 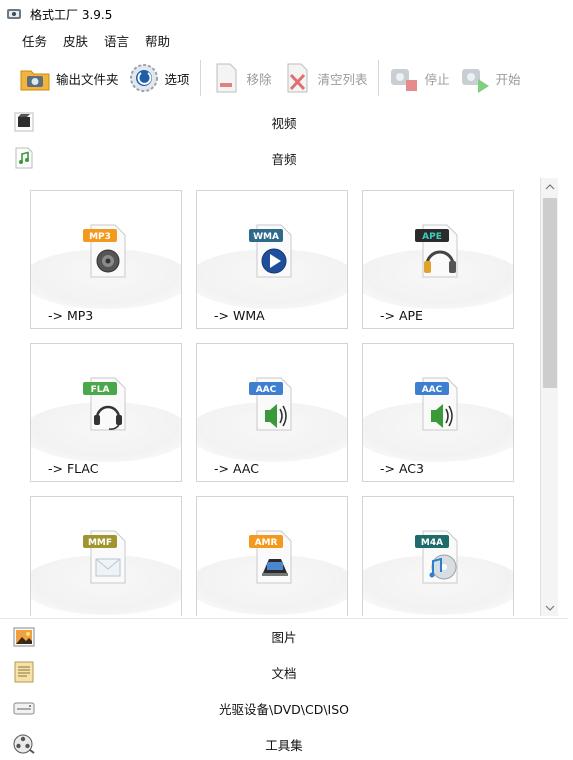 I want to click on app-logo-icon, so click(x=14, y=14).